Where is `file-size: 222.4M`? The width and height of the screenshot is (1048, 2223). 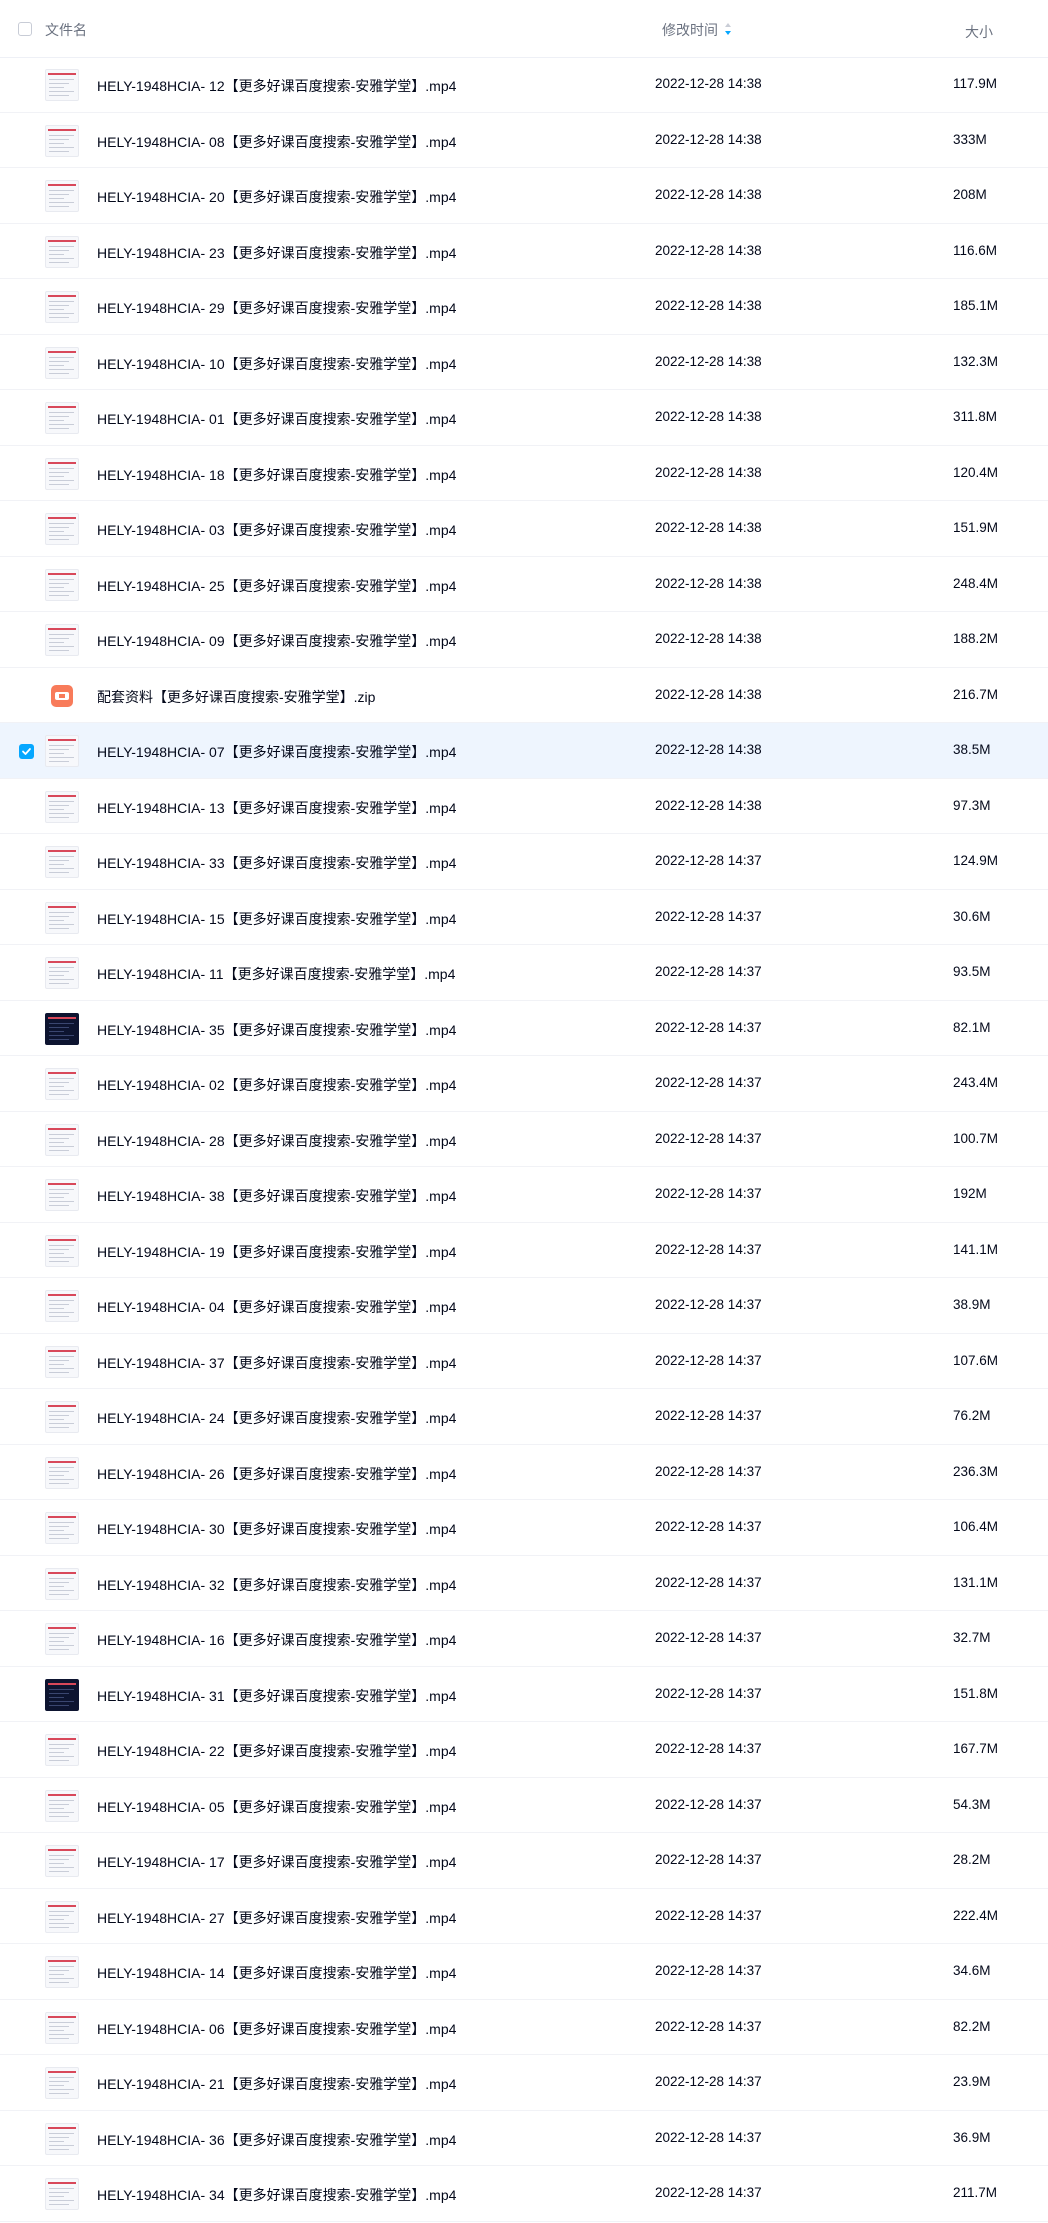
file-size: 222.4M is located at coordinates (976, 1915).